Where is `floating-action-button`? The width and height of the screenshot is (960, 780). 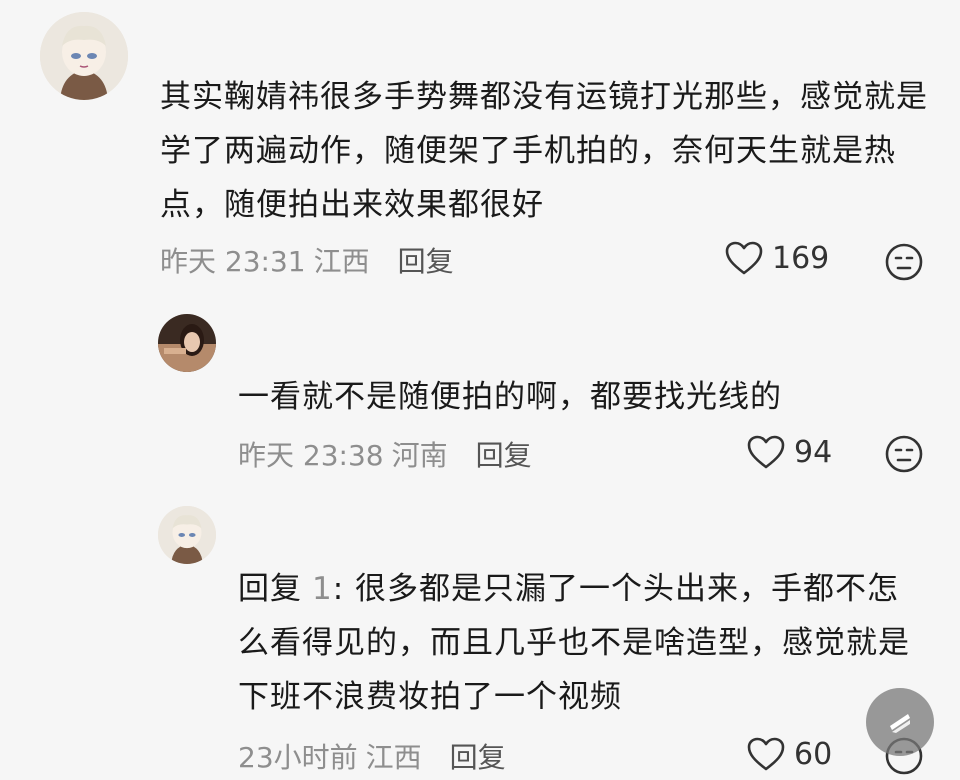
floating-action-button is located at coordinates (900, 722).